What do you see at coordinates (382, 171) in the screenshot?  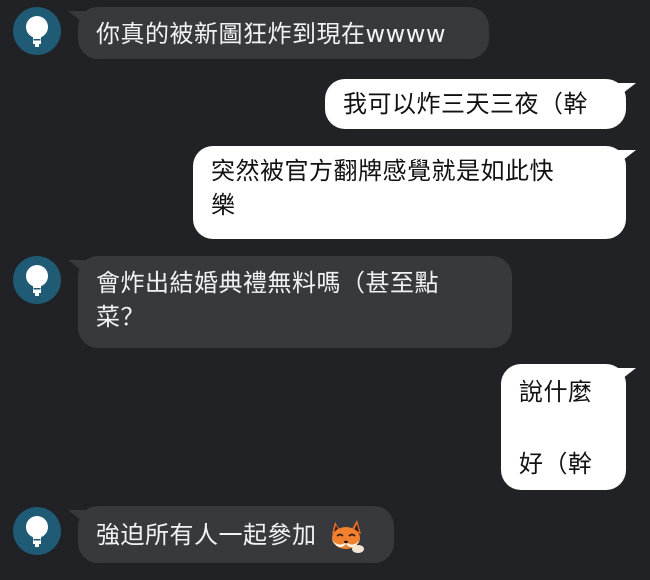 I see `message-text: 突然被官方翻牌感覺就是如此快` at bounding box center [382, 171].